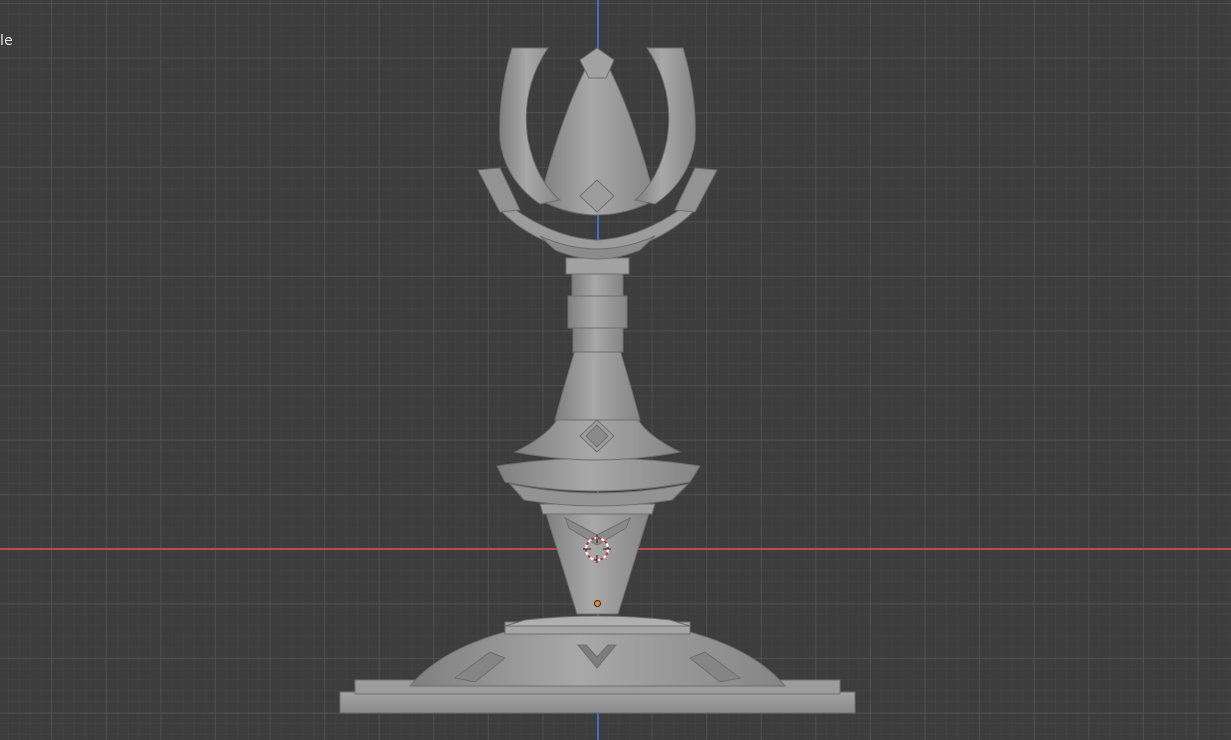  I want to click on 3d-cursor-icon, so click(597, 549).